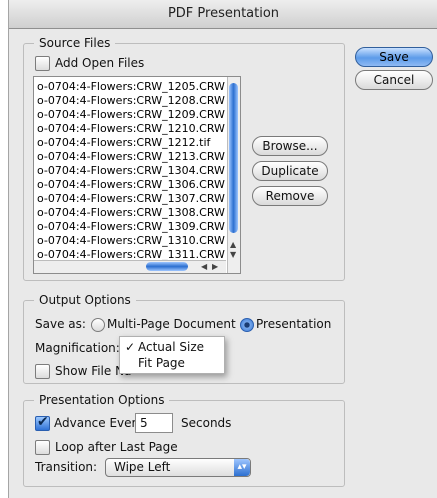  I want to click on presentation-radio, so click(247, 325).